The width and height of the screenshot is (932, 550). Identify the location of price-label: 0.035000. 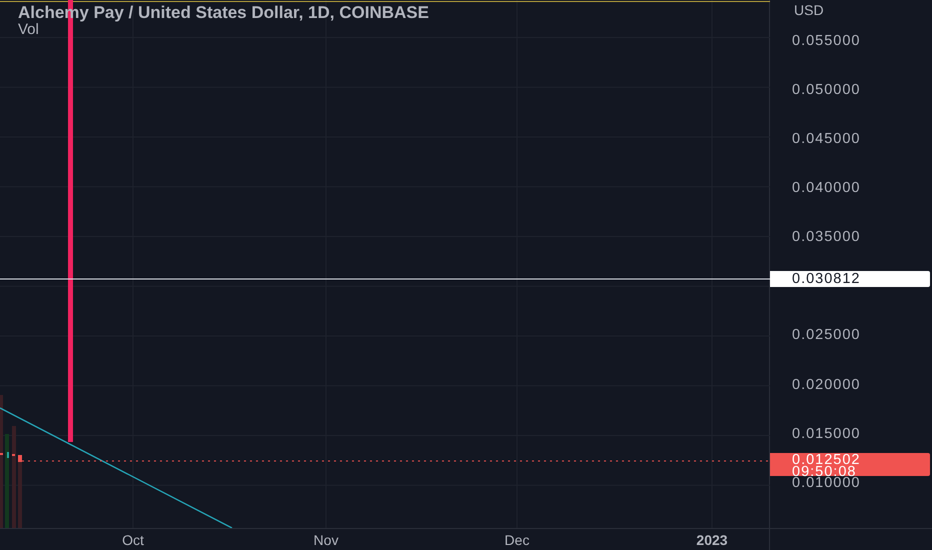
(826, 237).